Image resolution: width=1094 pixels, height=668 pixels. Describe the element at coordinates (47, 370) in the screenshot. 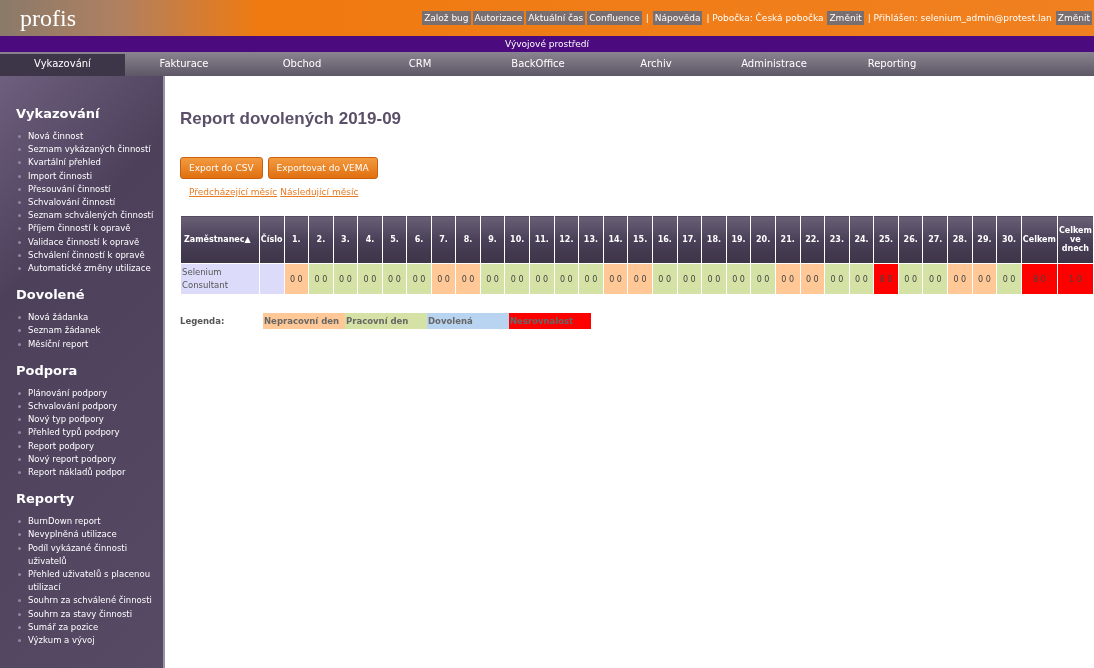

I see `sidebar-heading: Podpora` at that location.